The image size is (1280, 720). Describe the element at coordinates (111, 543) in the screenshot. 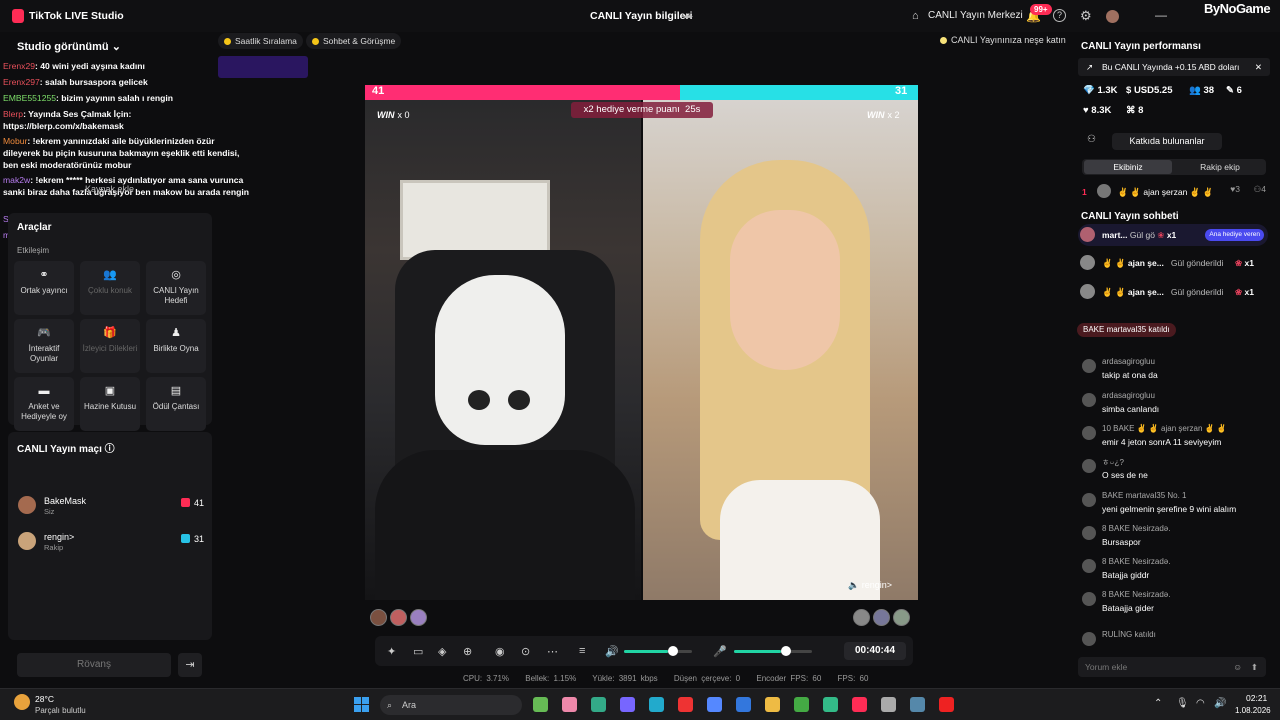

I see `match-row-rival: rengin> Rakip 31` at that location.